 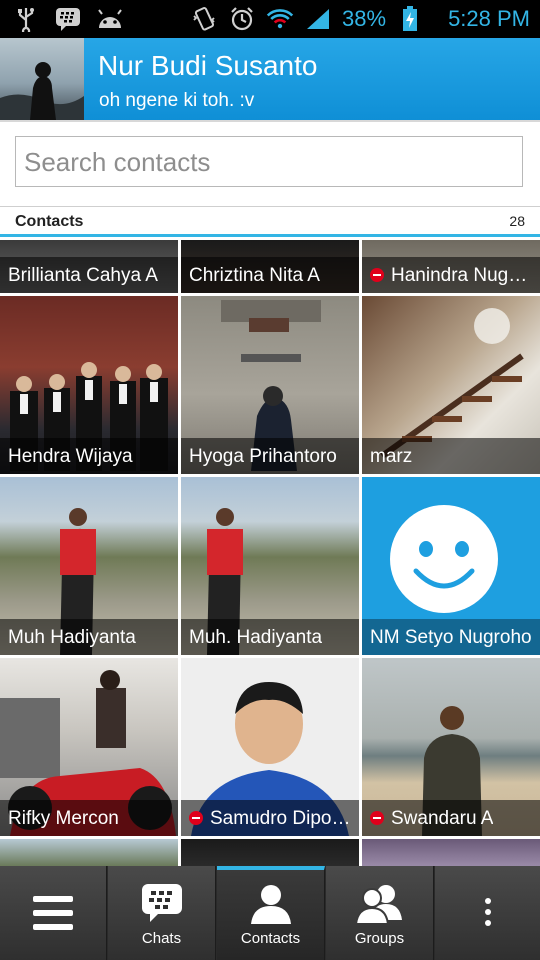 I want to click on wifi-icon, so click(x=280, y=19).